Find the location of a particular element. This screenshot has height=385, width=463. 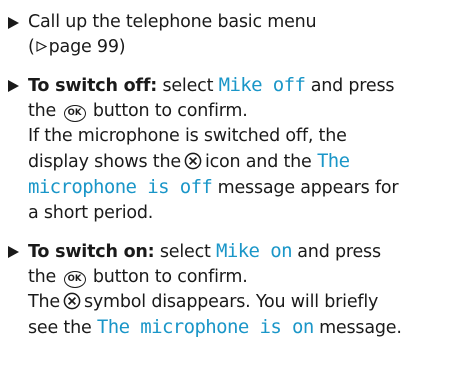

step-text: see the is located at coordinates (60, 328).